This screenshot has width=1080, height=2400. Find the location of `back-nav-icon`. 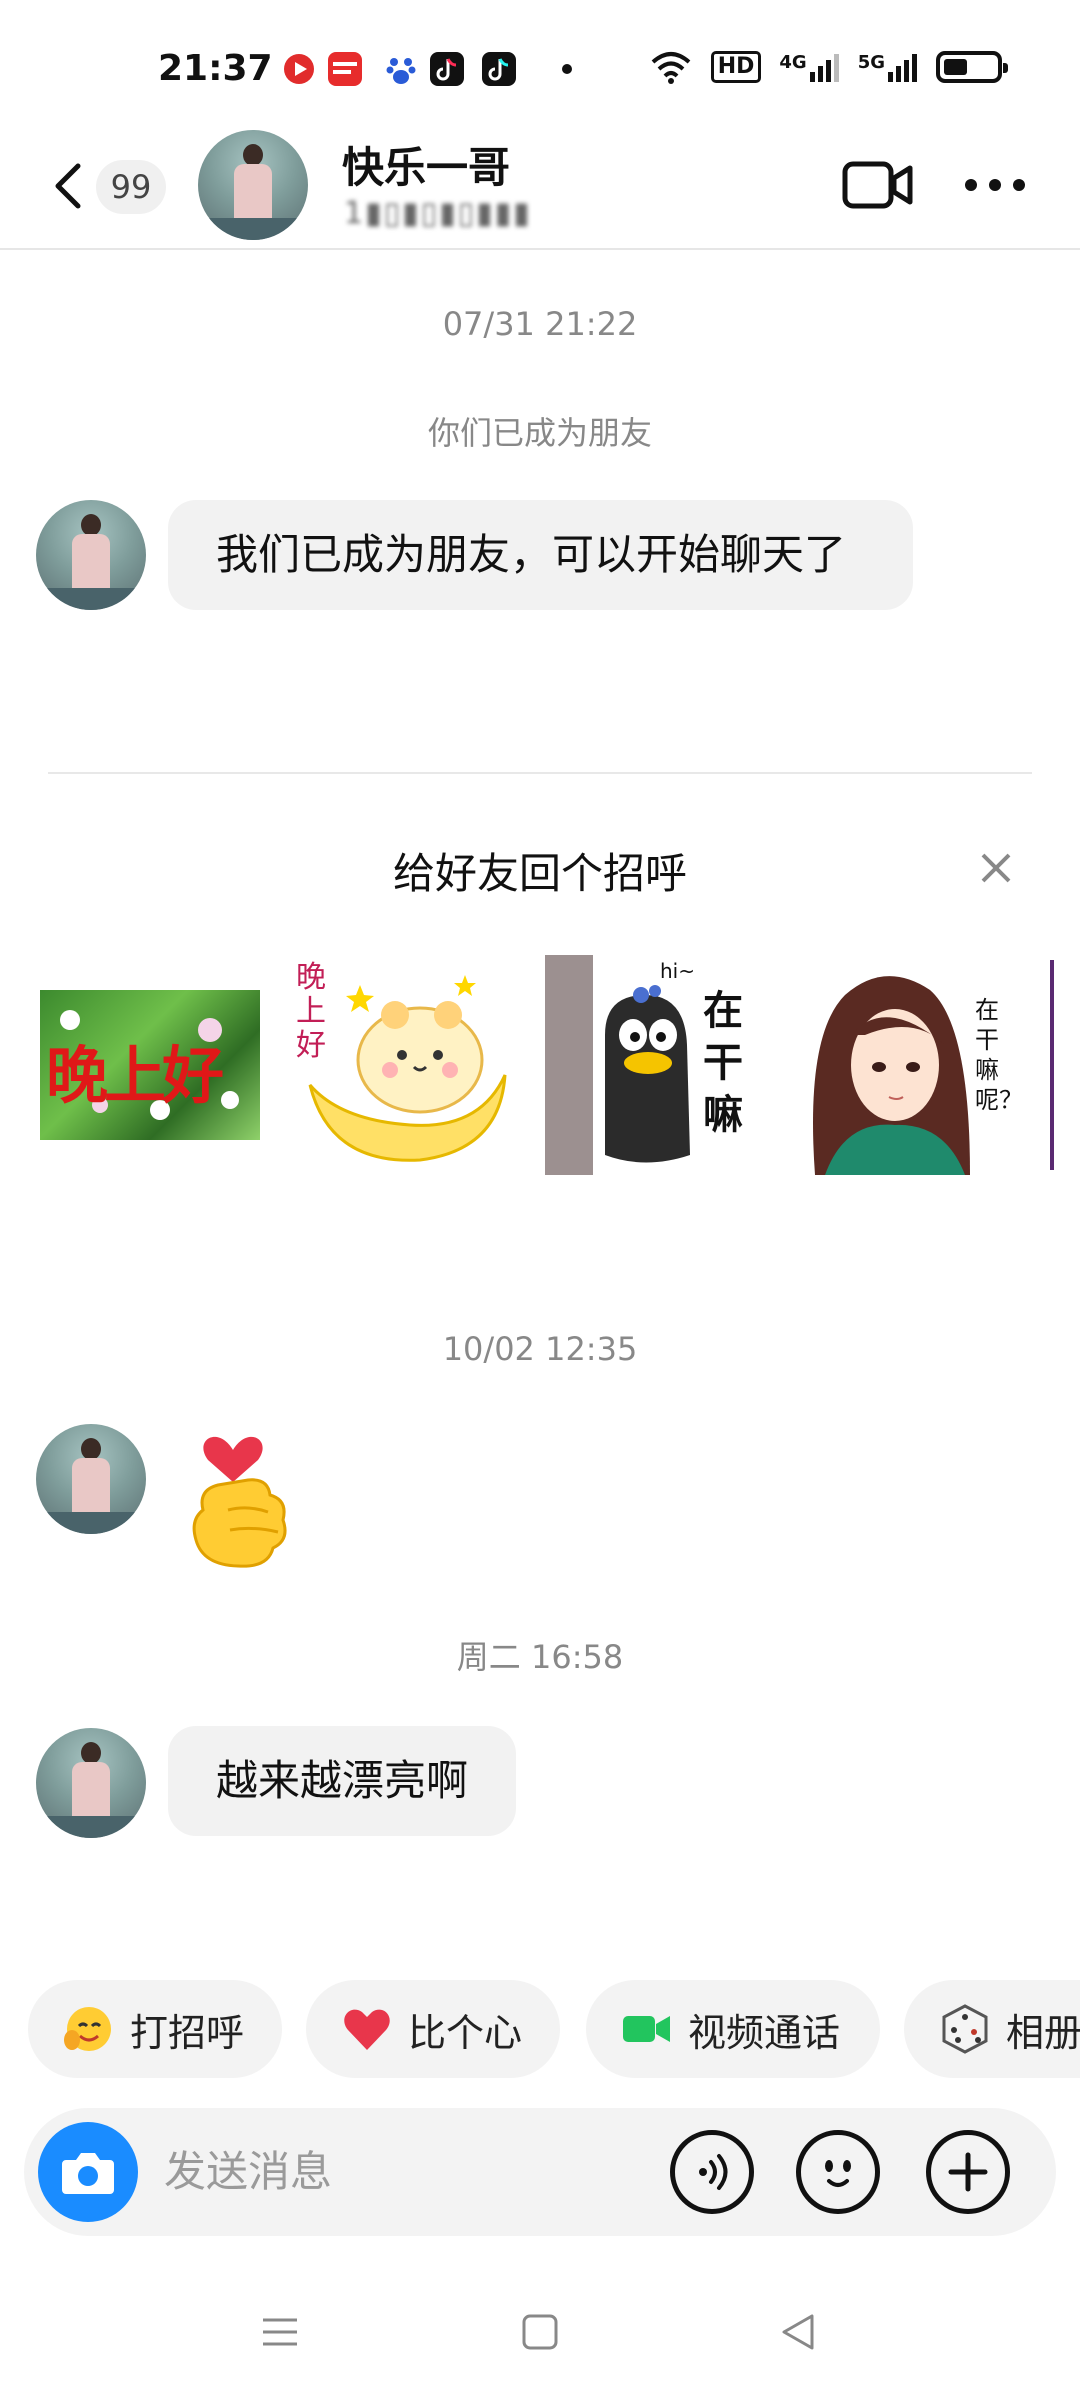

back-nav-icon is located at coordinates (798, 2332).